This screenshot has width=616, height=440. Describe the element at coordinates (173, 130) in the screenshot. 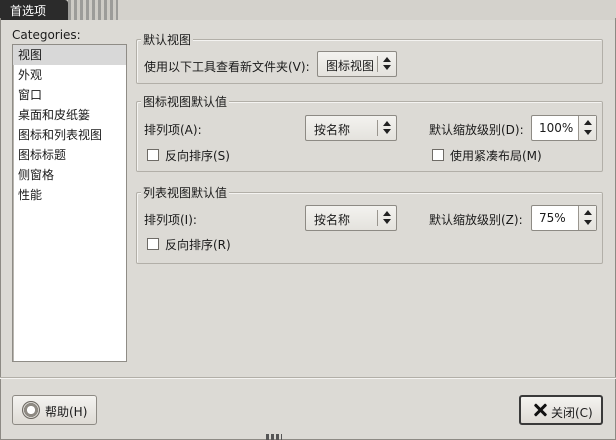

I see `icon-view-sort-label: 排列项(A):` at that location.